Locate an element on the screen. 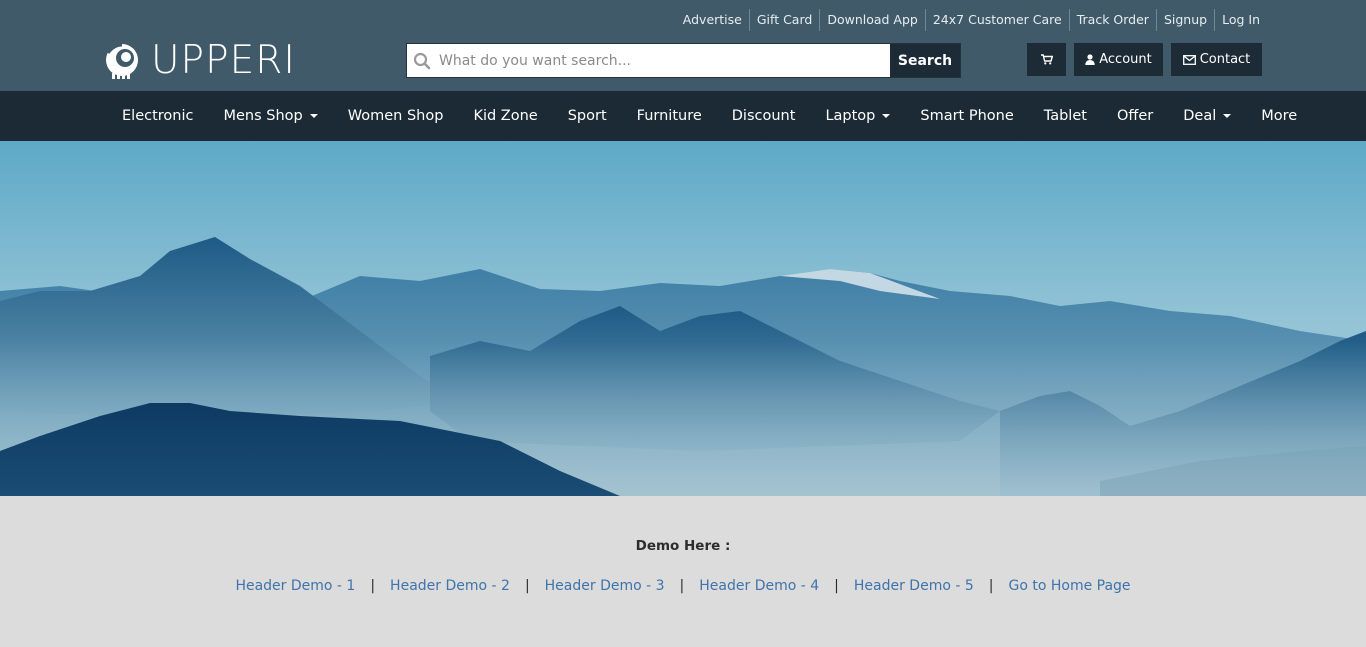  search-input is located at coordinates (663, 60).